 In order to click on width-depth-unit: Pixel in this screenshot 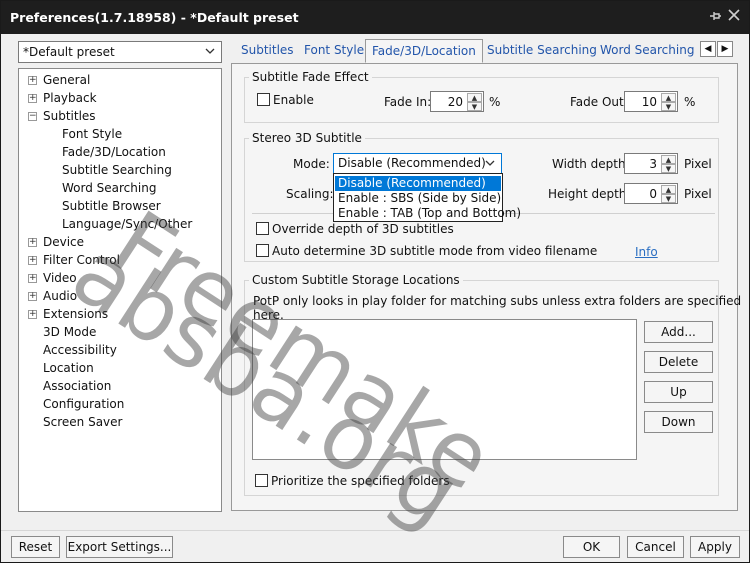, I will do `click(698, 164)`.